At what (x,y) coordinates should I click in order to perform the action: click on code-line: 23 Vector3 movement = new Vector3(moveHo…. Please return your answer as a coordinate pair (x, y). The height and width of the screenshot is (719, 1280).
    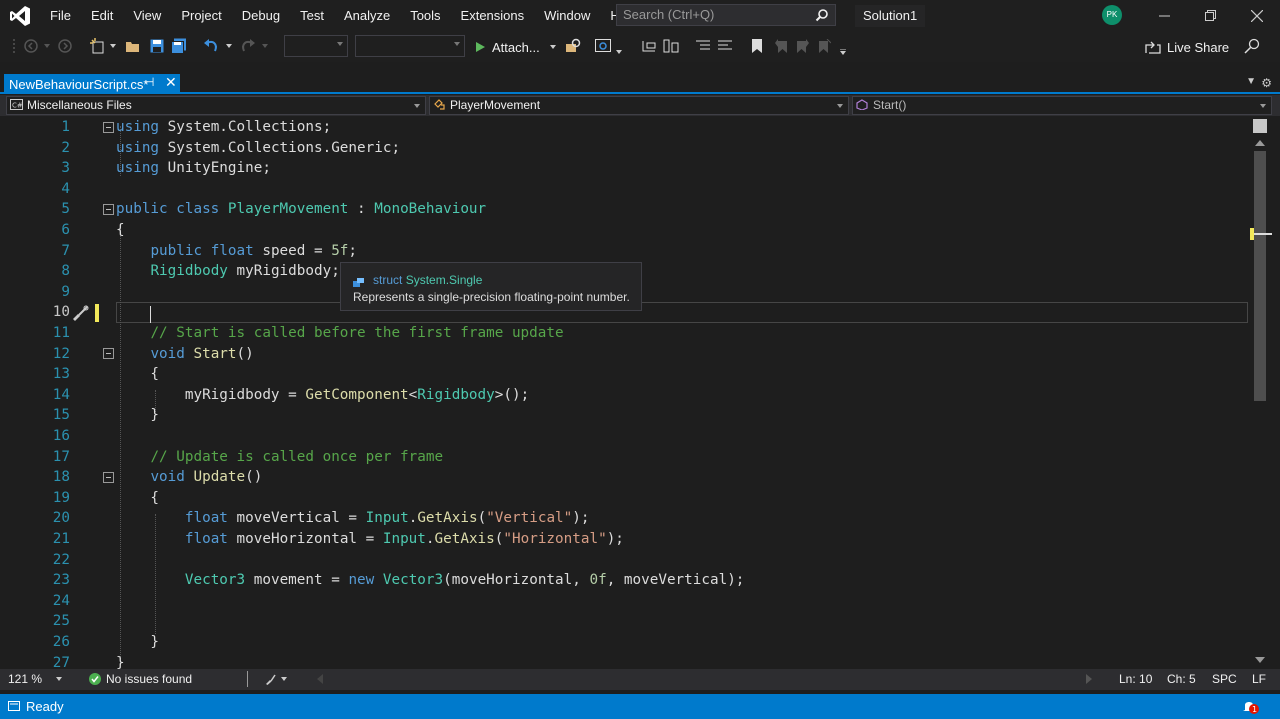
    Looking at the image, I should click on (625, 580).